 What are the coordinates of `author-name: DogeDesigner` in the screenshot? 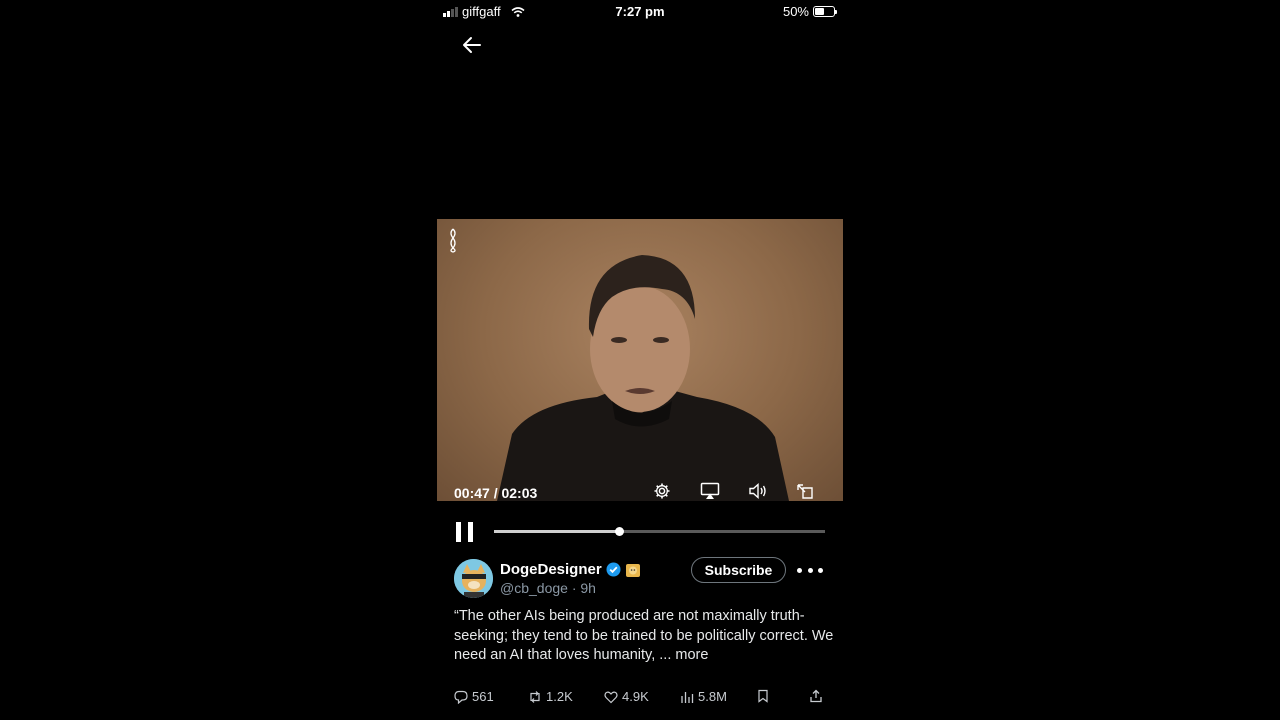 It's located at (551, 569).